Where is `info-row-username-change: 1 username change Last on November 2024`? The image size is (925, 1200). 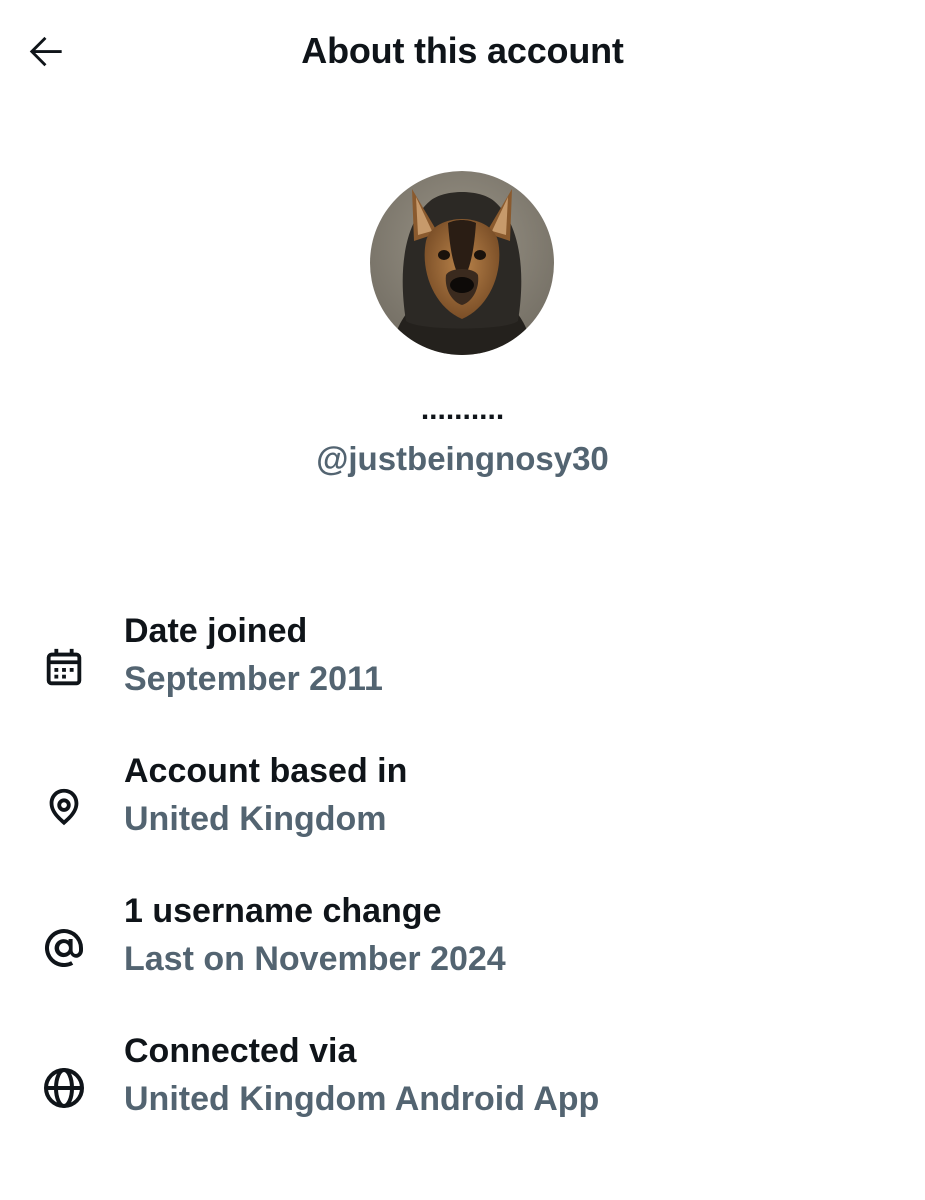
info-row-username-change: 1 username change Last on November 2024 is located at coordinates (462, 940).